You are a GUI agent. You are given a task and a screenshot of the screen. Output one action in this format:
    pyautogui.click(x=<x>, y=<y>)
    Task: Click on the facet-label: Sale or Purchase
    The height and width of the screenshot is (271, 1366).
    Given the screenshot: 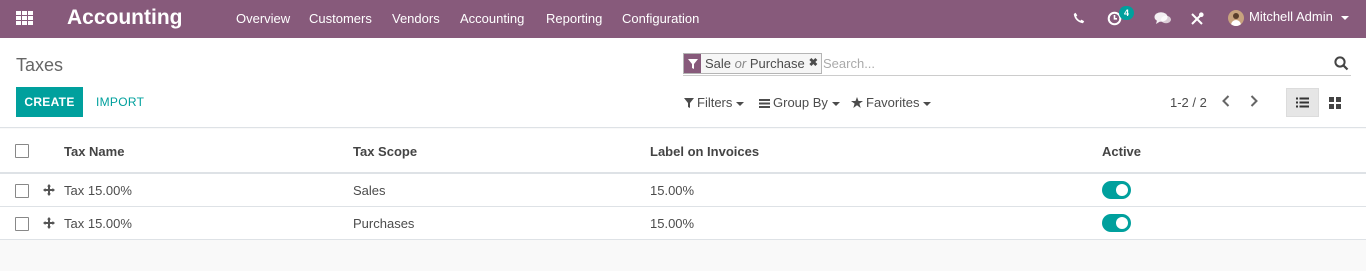 What is the action you would take?
    pyautogui.click(x=755, y=63)
    